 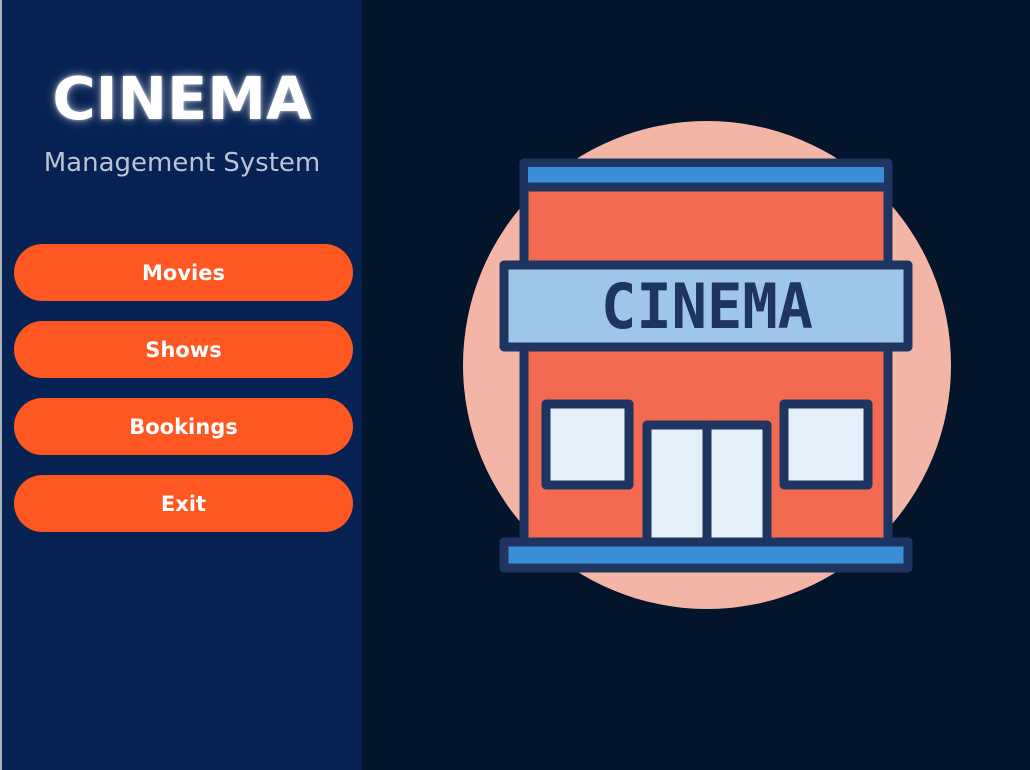 What do you see at coordinates (826, 444) in the screenshot?
I see `right-window` at bounding box center [826, 444].